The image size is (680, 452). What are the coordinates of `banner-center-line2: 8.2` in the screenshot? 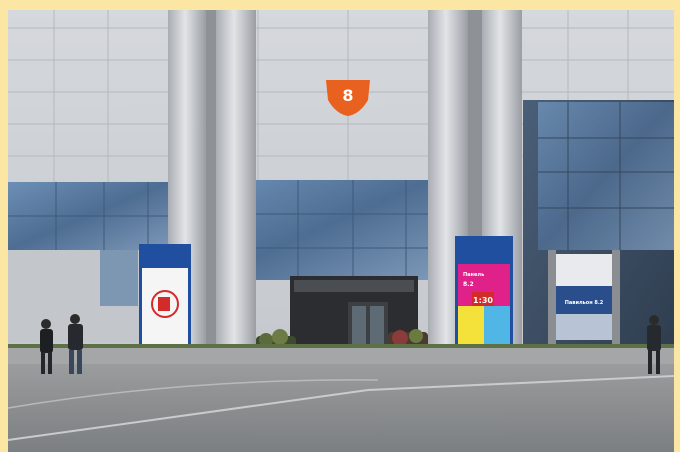 It's located at (468, 284).